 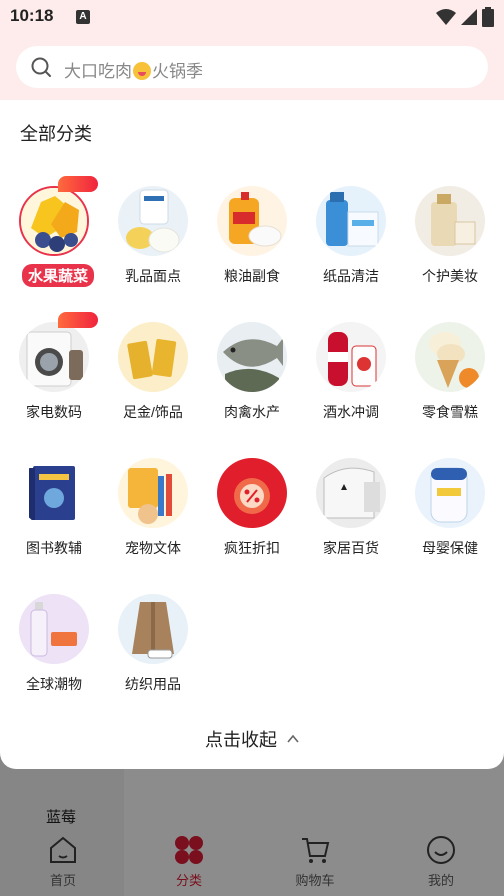 What do you see at coordinates (54, 412) in the screenshot?
I see `category-label: 家电数码` at bounding box center [54, 412].